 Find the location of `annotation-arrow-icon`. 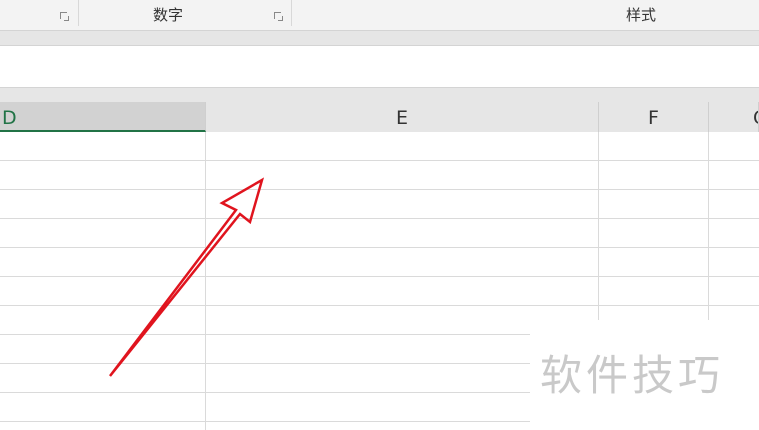

annotation-arrow-icon is located at coordinates (187, 277).